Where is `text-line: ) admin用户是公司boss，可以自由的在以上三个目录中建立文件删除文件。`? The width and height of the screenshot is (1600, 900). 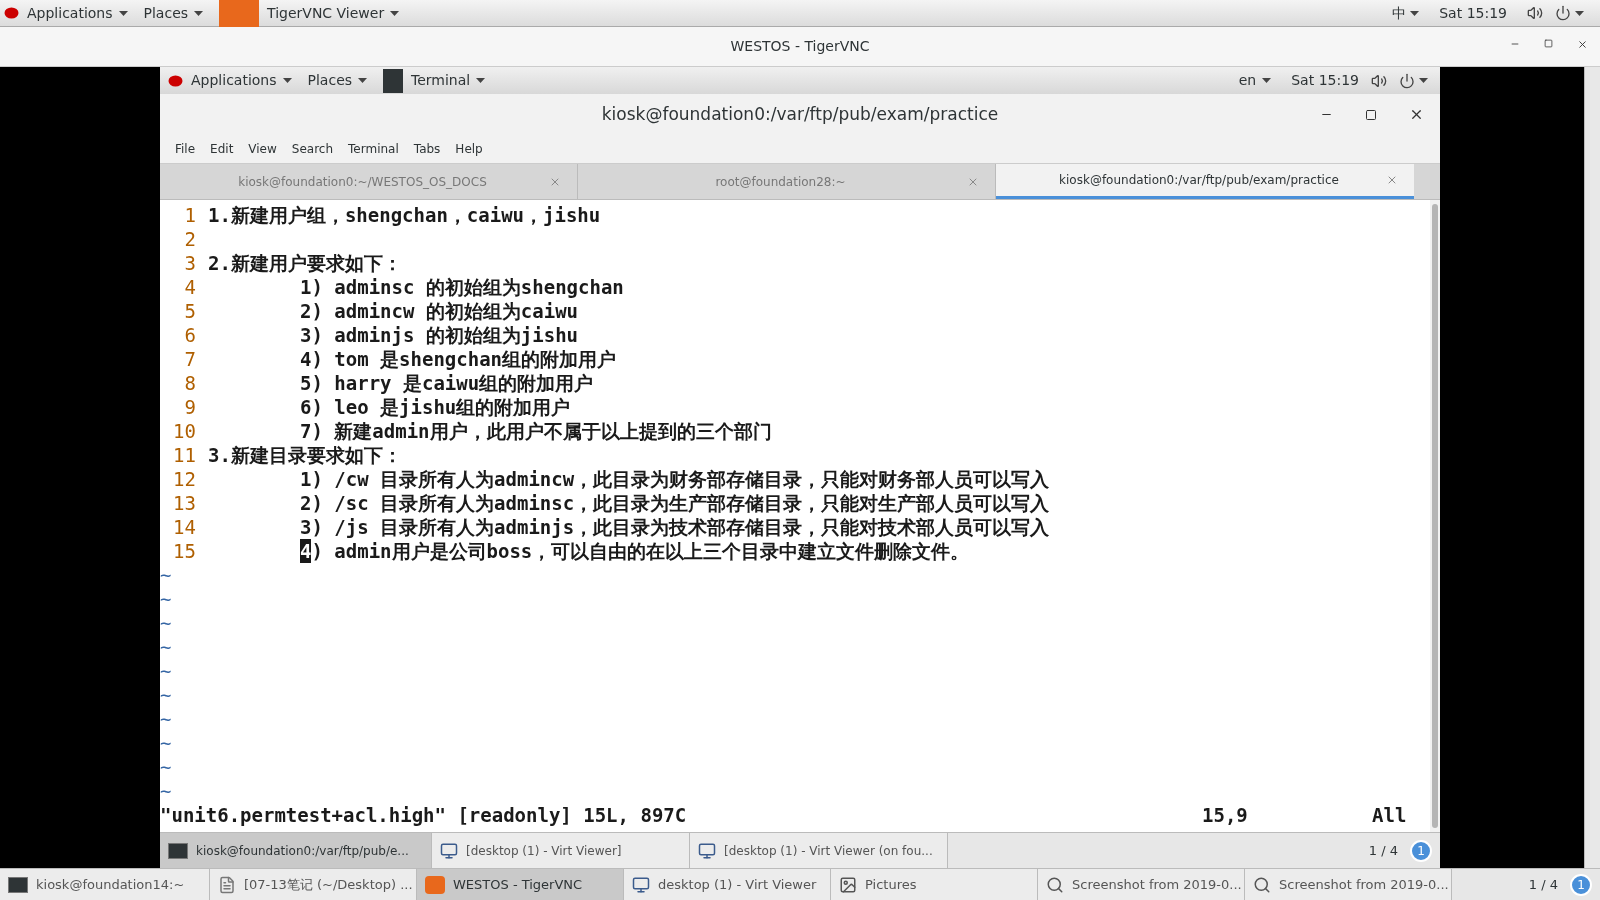 text-line: ) admin用户是公司boss，可以自由的在以上三个目录中建立文件删除文件。 is located at coordinates (640, 551).